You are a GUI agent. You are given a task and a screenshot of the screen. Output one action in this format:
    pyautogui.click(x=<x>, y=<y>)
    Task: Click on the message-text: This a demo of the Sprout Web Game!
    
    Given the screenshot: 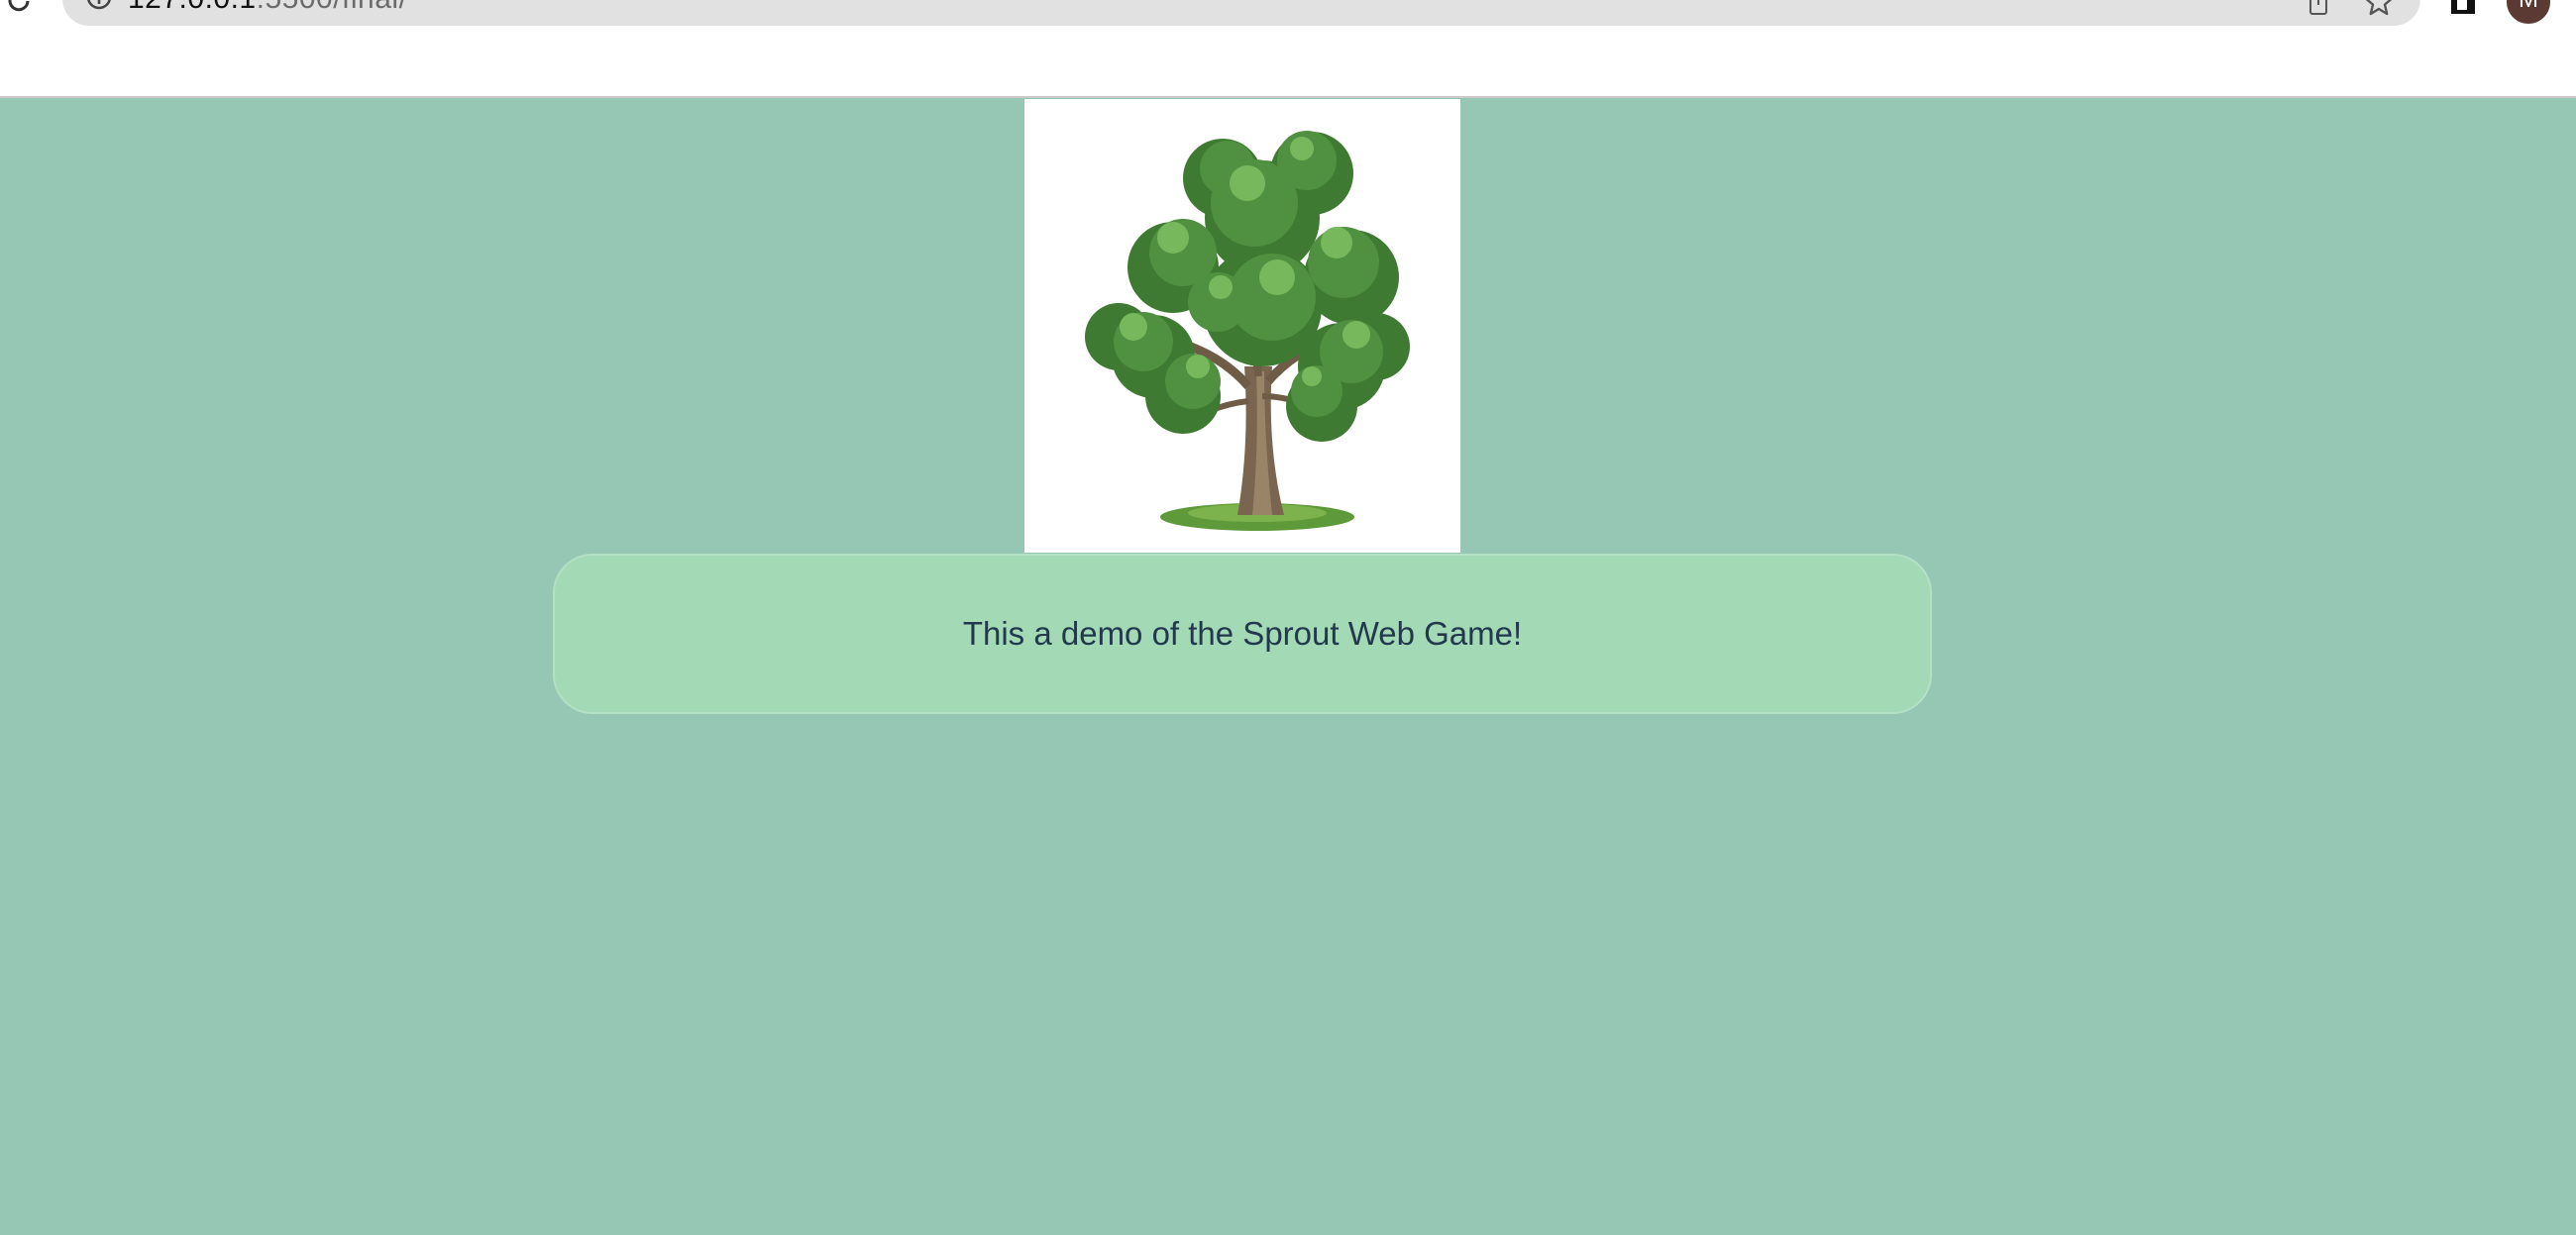 What is the action you would take?
    pyautogui.click(x=1242, y=633)
    